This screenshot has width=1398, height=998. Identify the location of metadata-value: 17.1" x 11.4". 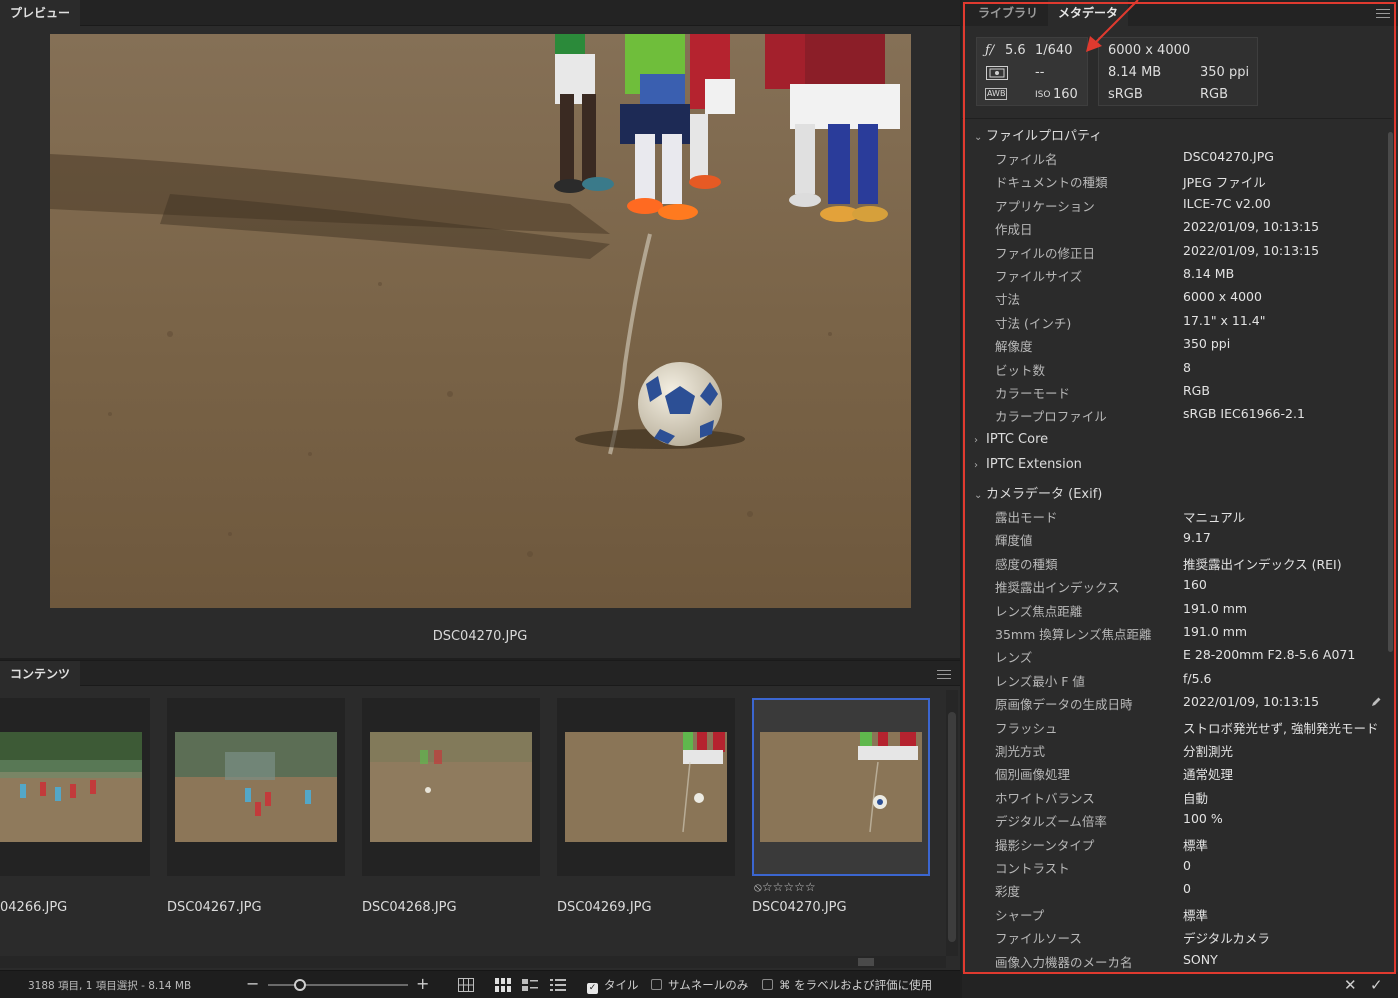
(1224, 320).